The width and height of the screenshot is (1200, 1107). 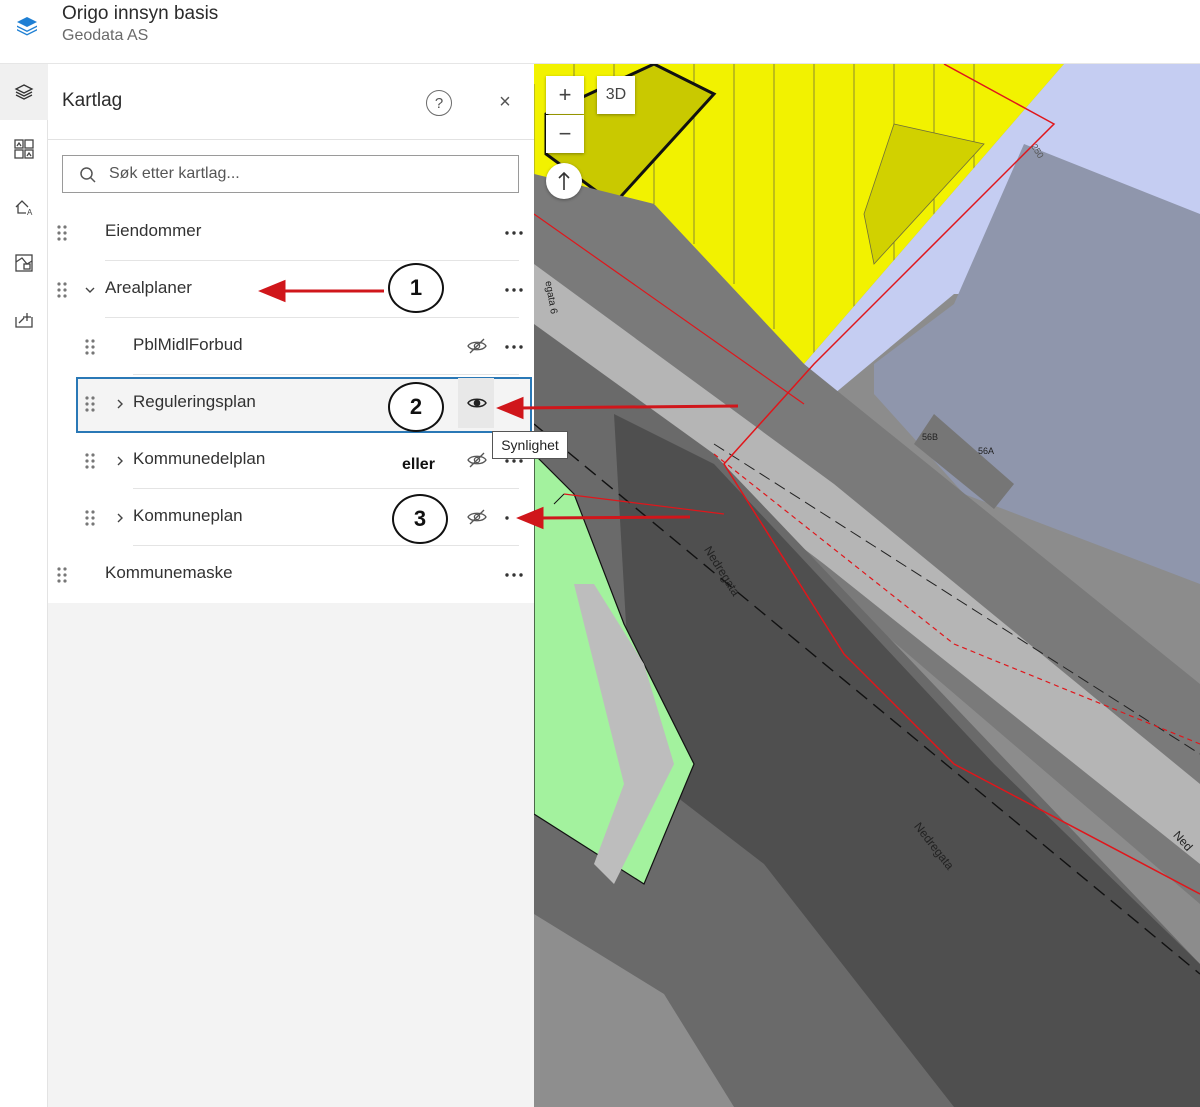 I want to click on panel-header: Kartlag ? ×, so click(x=291, y=102).